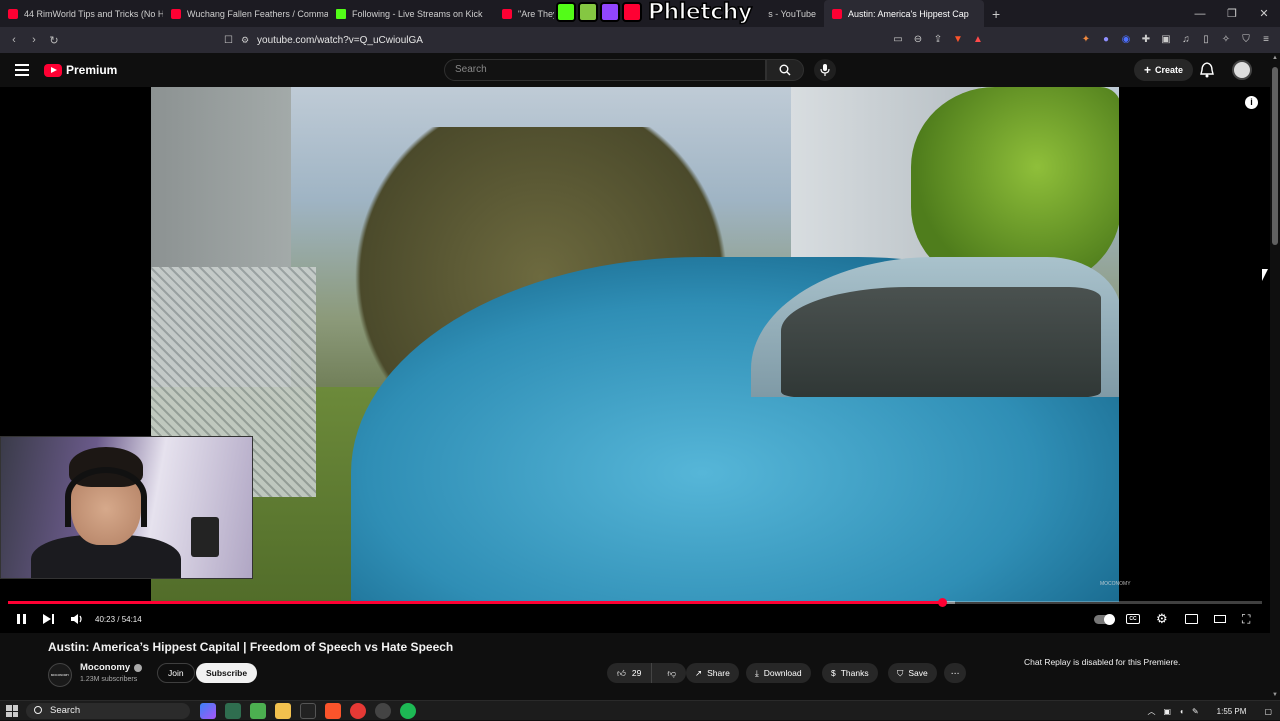 Image resolution: width=1280 pixels, height=721 pixels. I want to click on youtube-brand-label: Premium, so click(92, 70).